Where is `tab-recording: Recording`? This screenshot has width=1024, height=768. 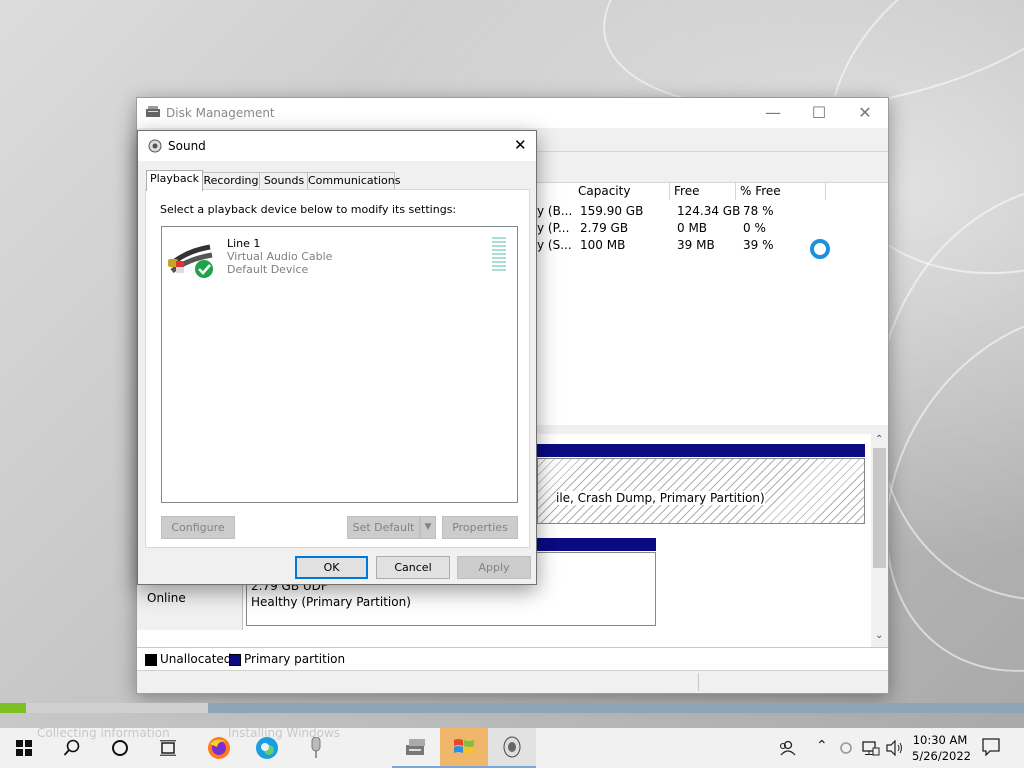
tab-recording: Recording is located at coordinates (231, 180).